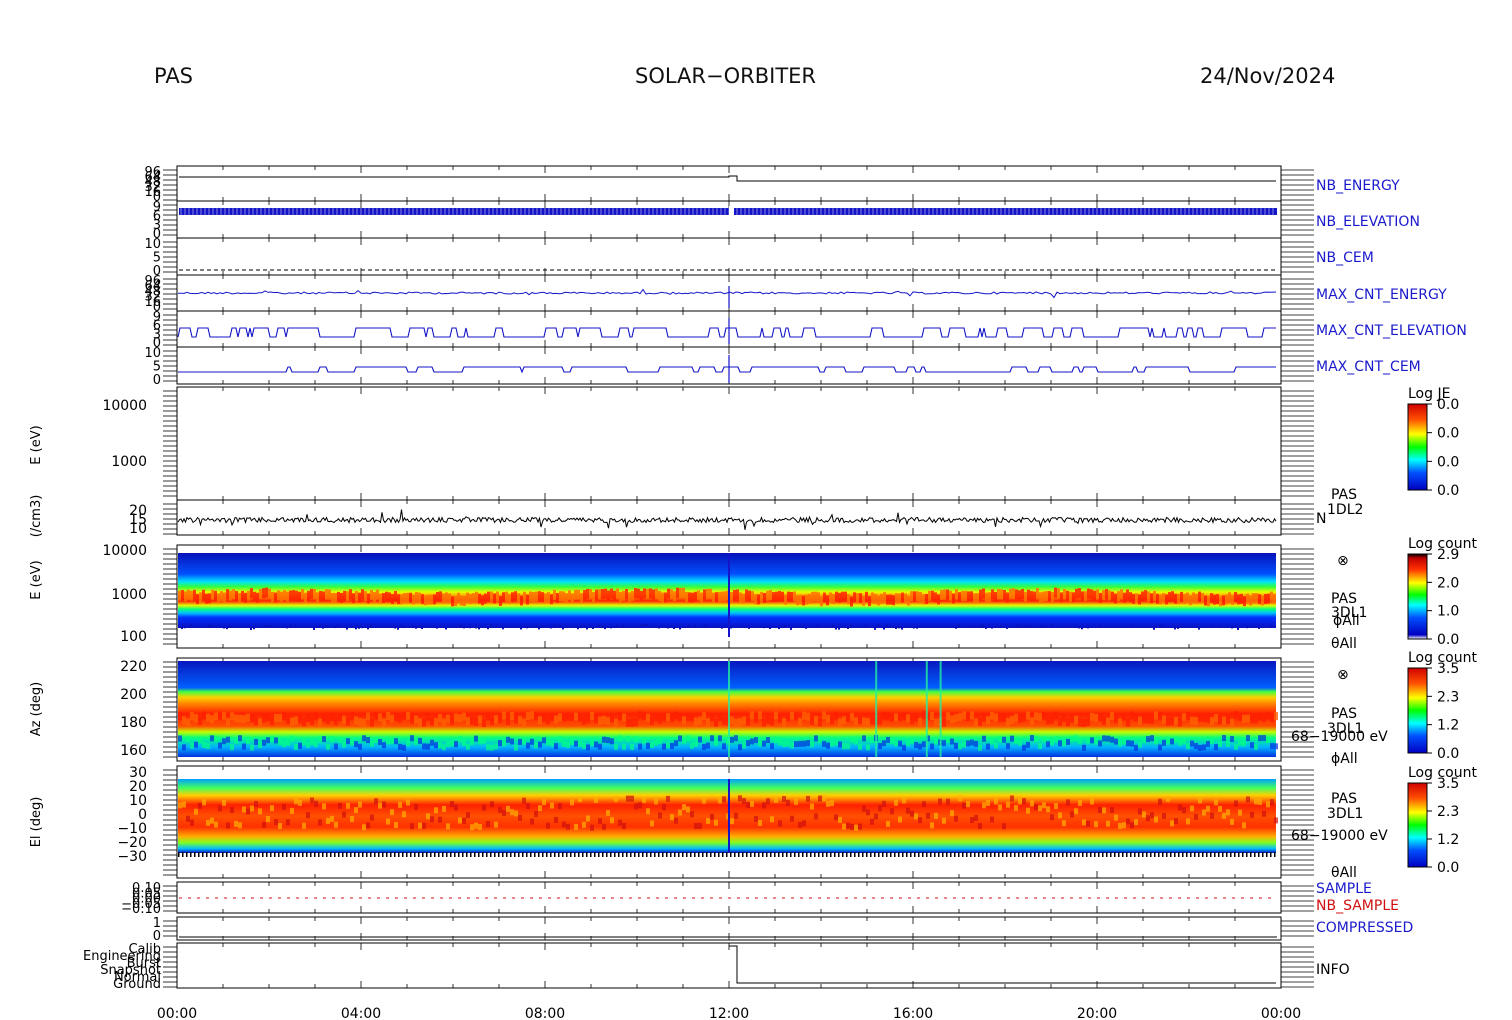 This screenshot has height=1020, width=1512. Describe the element at coordinates (138, 529) in the screenshot. I see `density-tick-label: 10` at that location.